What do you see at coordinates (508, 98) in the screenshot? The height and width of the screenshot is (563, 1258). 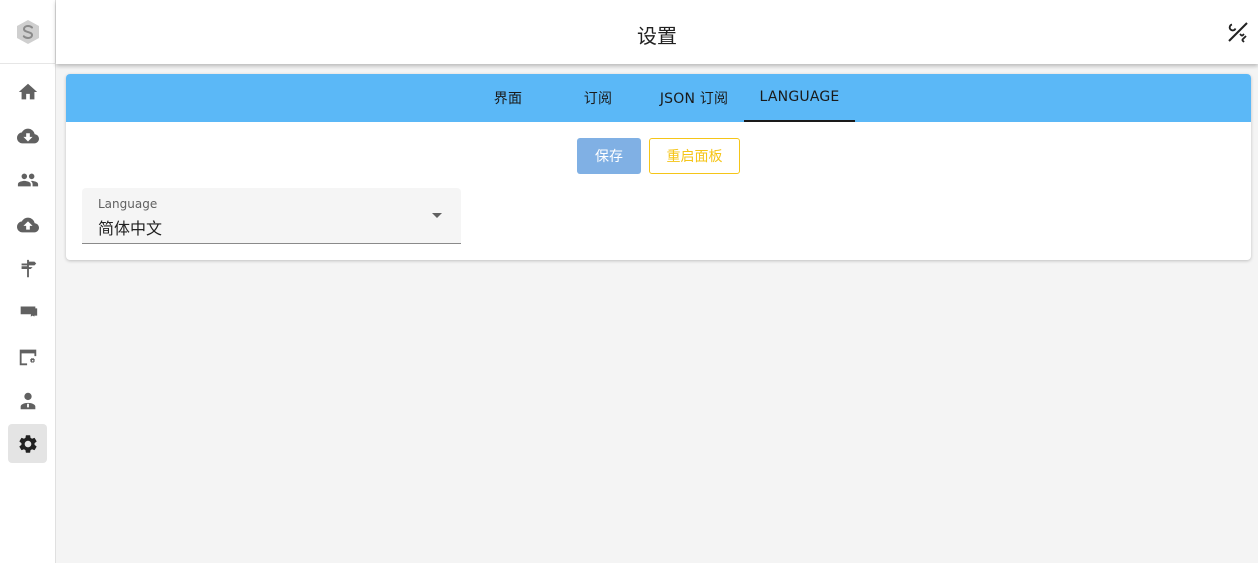 I see `tab-interface: 界面` at bounding box center [508, 98].